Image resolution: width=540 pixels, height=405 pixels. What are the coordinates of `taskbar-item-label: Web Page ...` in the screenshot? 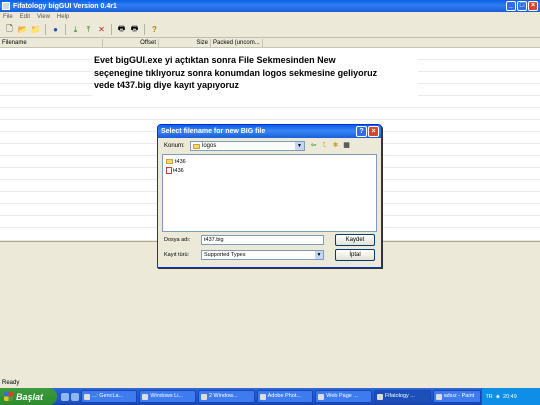 It's located at (342, 396).